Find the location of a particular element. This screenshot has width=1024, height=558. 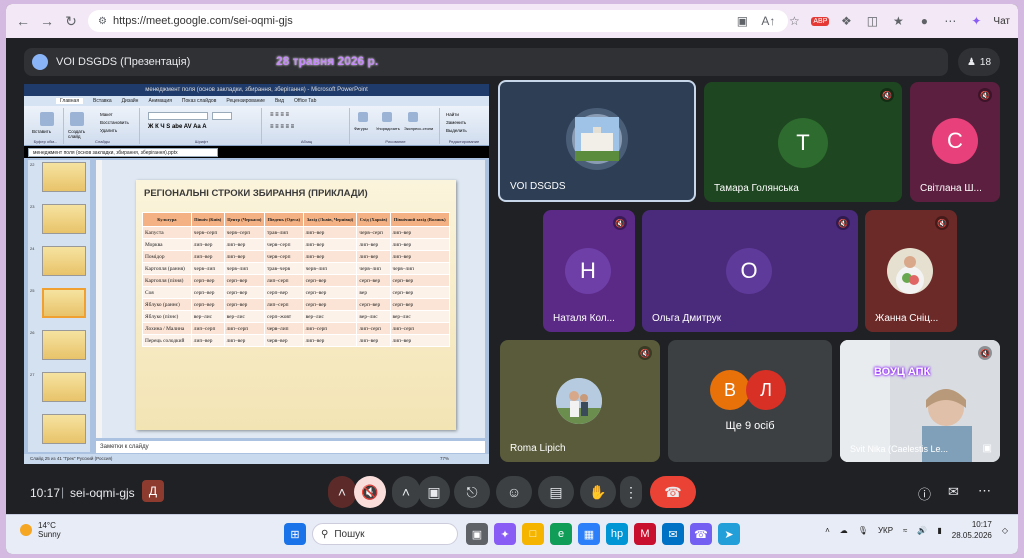

mic-options-button: ˄ is located at coordinates (342, 492).